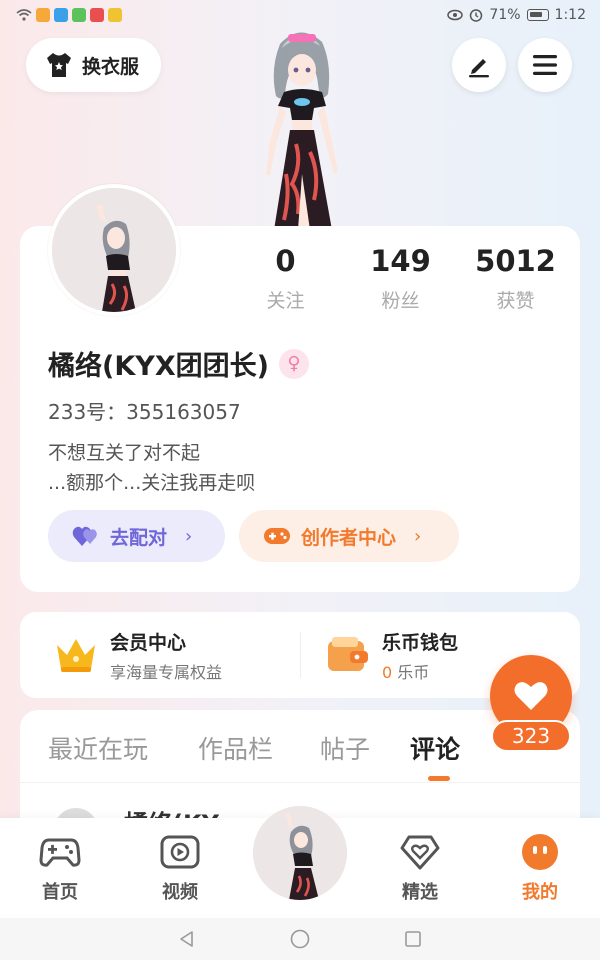  What do you see at coordinates (413, 939) in the screenshot?
I see `recents-icon` at bounding box center [413, 939].